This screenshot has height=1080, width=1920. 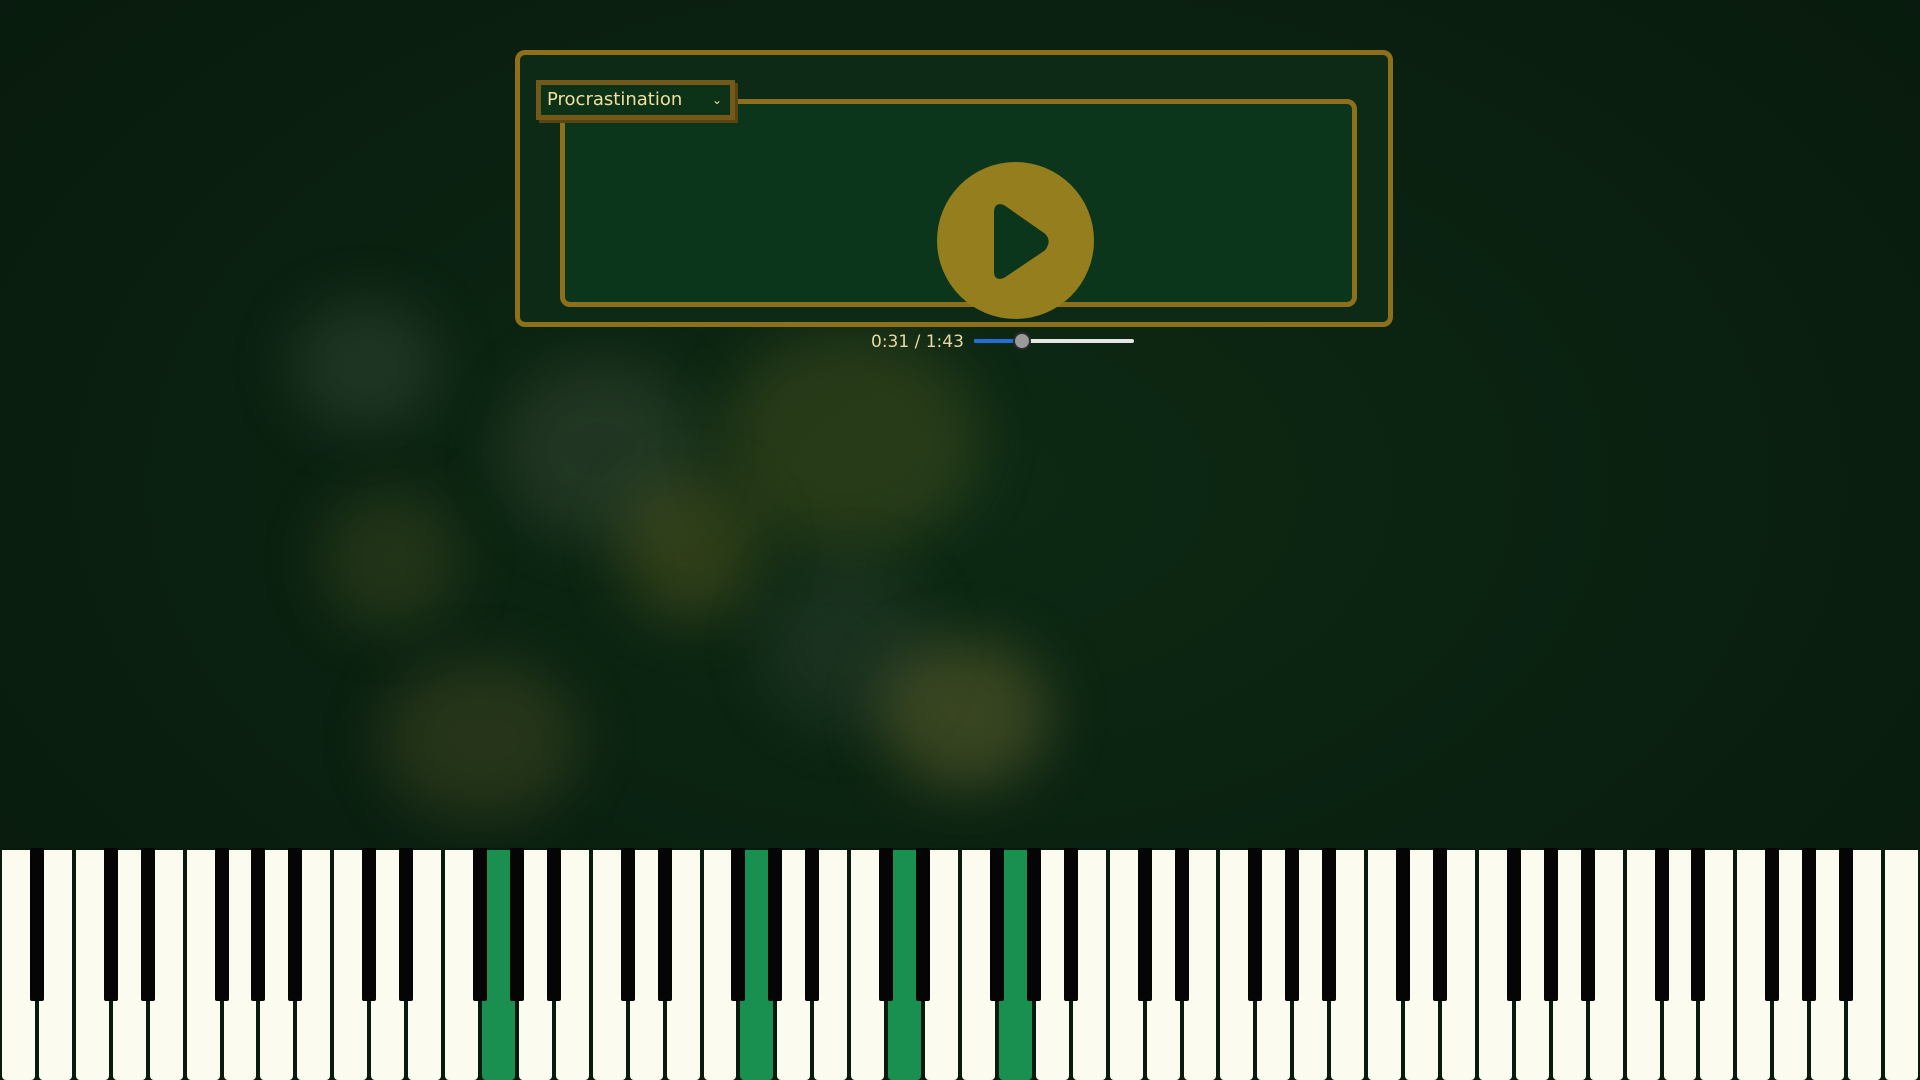 What do you see at coordinates (917, 342) in the screenshot?
I see `time-display: 0:31 / 1:43` at bounding box center [917, 342].